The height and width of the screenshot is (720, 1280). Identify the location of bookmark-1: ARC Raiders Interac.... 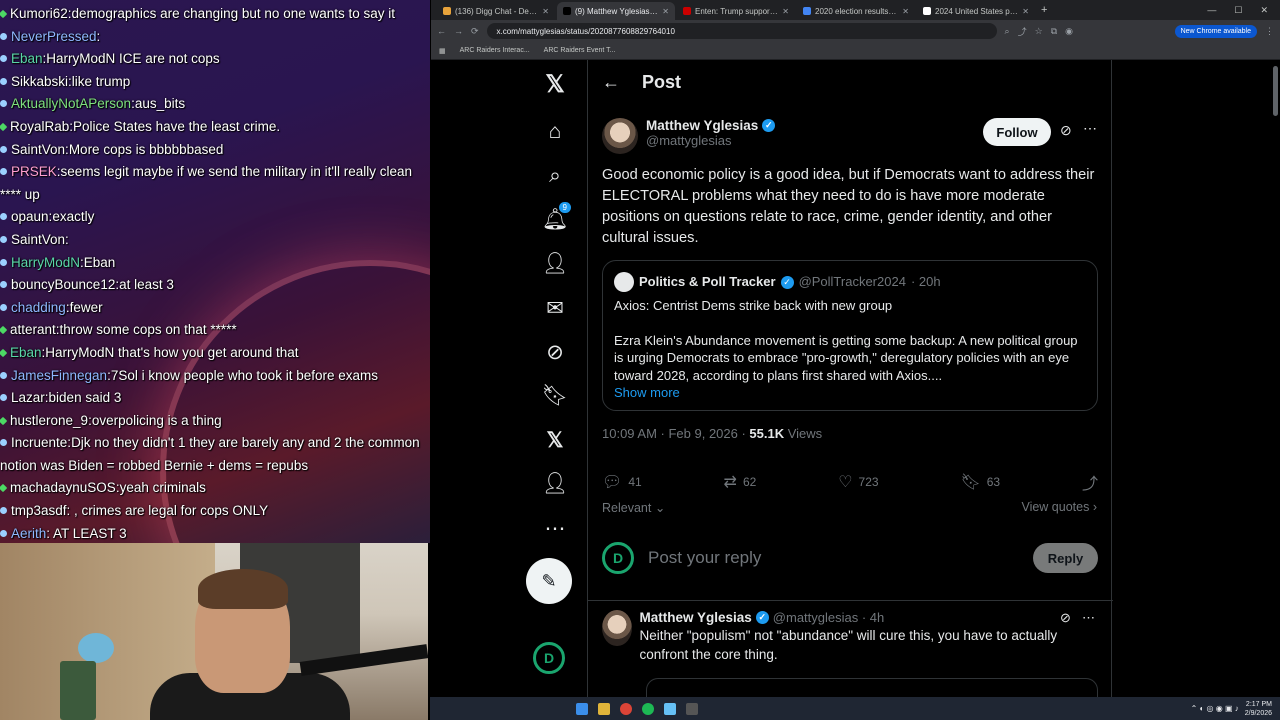
(495, 50).